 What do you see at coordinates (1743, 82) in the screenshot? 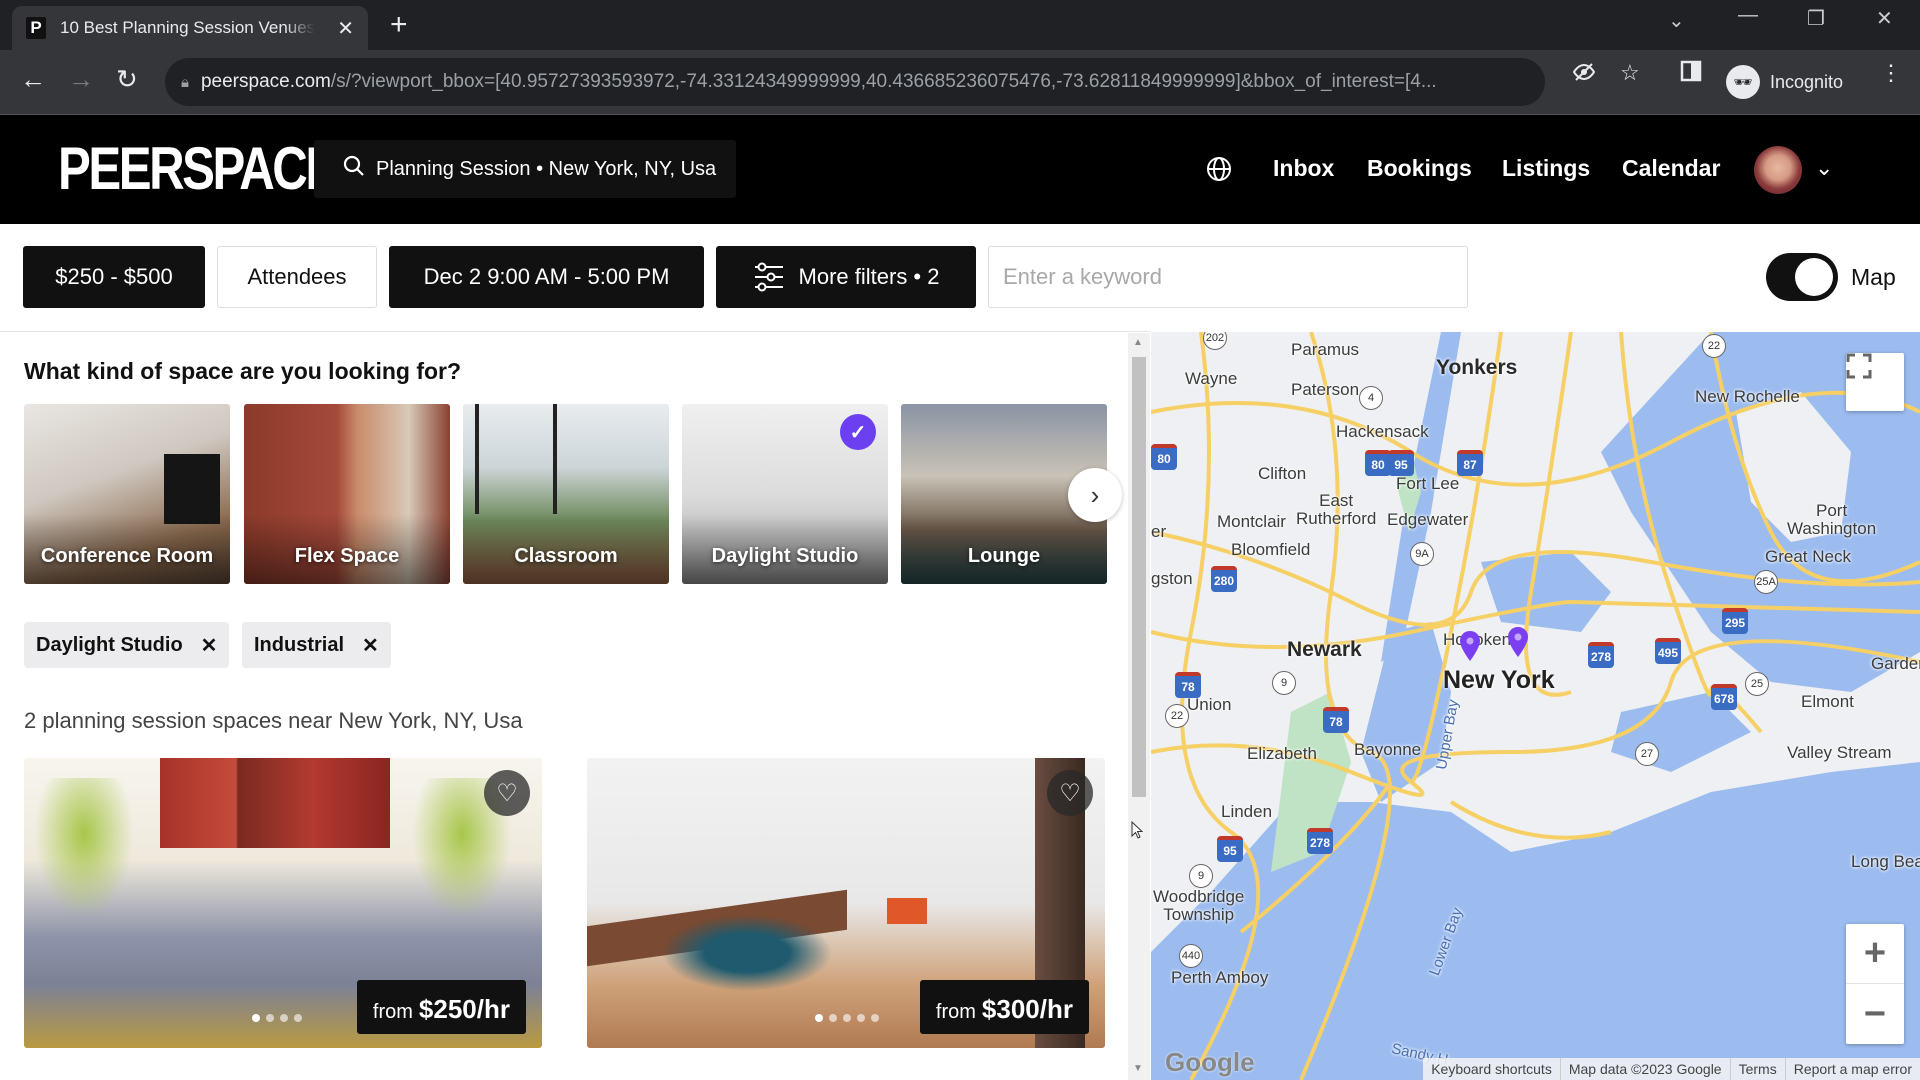
I see `incognito-icon: 🕶︎` at bounding box center [1743, 82].